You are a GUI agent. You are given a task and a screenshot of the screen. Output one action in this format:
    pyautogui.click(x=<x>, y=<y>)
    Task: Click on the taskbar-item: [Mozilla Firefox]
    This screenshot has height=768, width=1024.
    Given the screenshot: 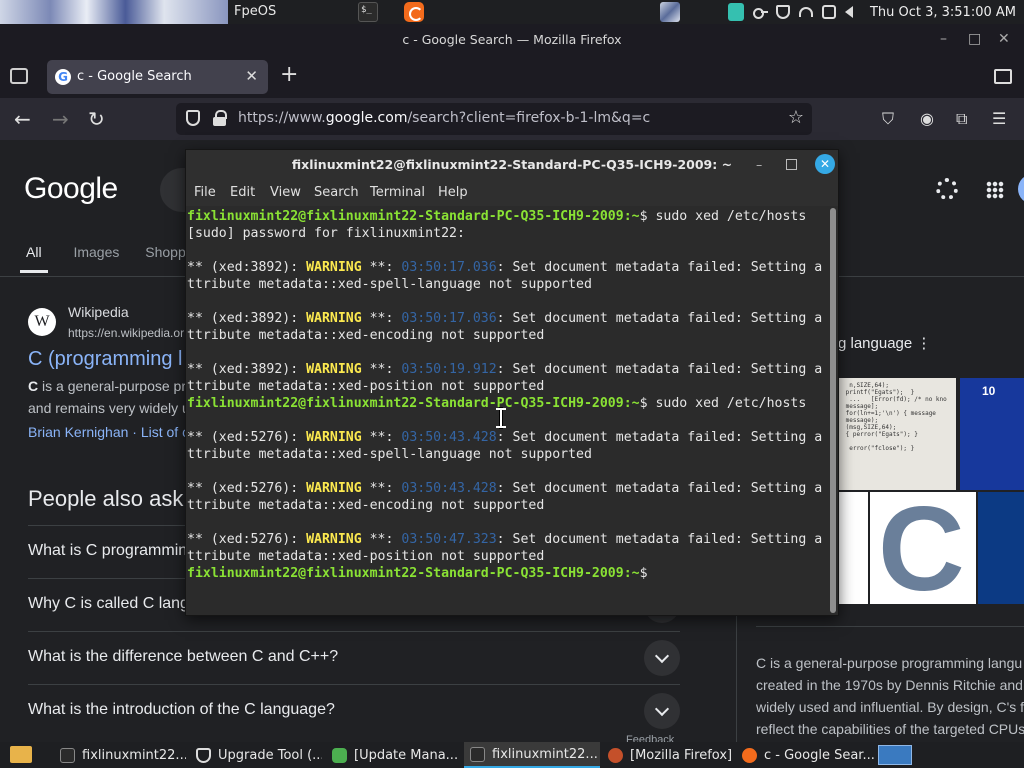 What is the action you would take?
    pyautogui.click(x=667, y=755)
    